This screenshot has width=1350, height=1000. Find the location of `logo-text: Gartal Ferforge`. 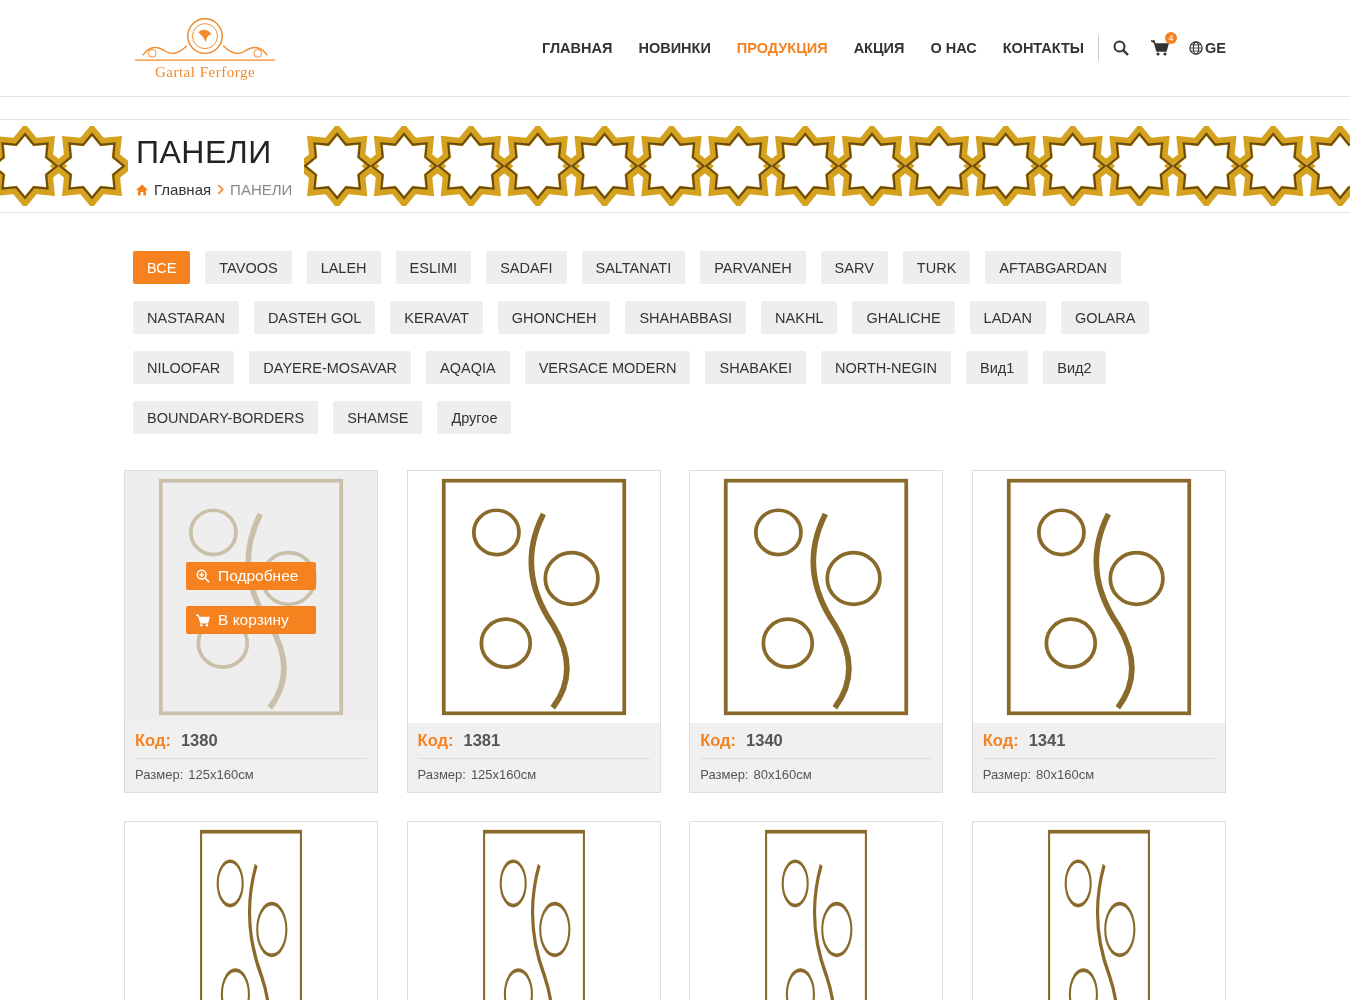

logo-text: Gartal Ferforge is located at coordinates (205, 72).